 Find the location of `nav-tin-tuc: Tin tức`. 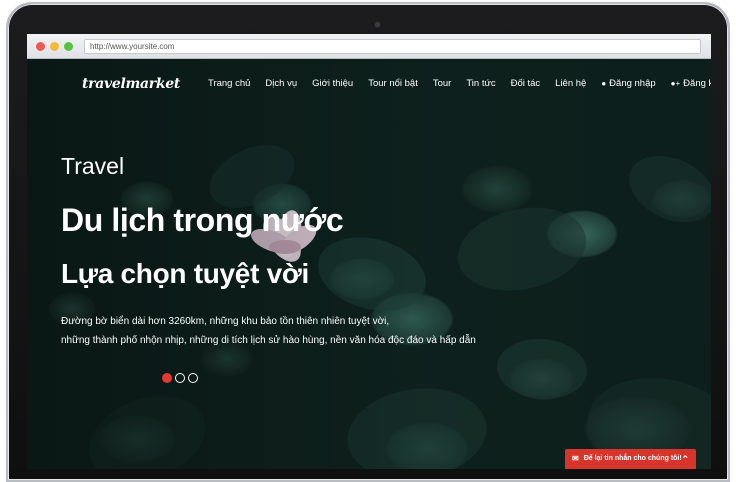

nav-tin-tuc: Tin tức is located at coordinates (480, 83).